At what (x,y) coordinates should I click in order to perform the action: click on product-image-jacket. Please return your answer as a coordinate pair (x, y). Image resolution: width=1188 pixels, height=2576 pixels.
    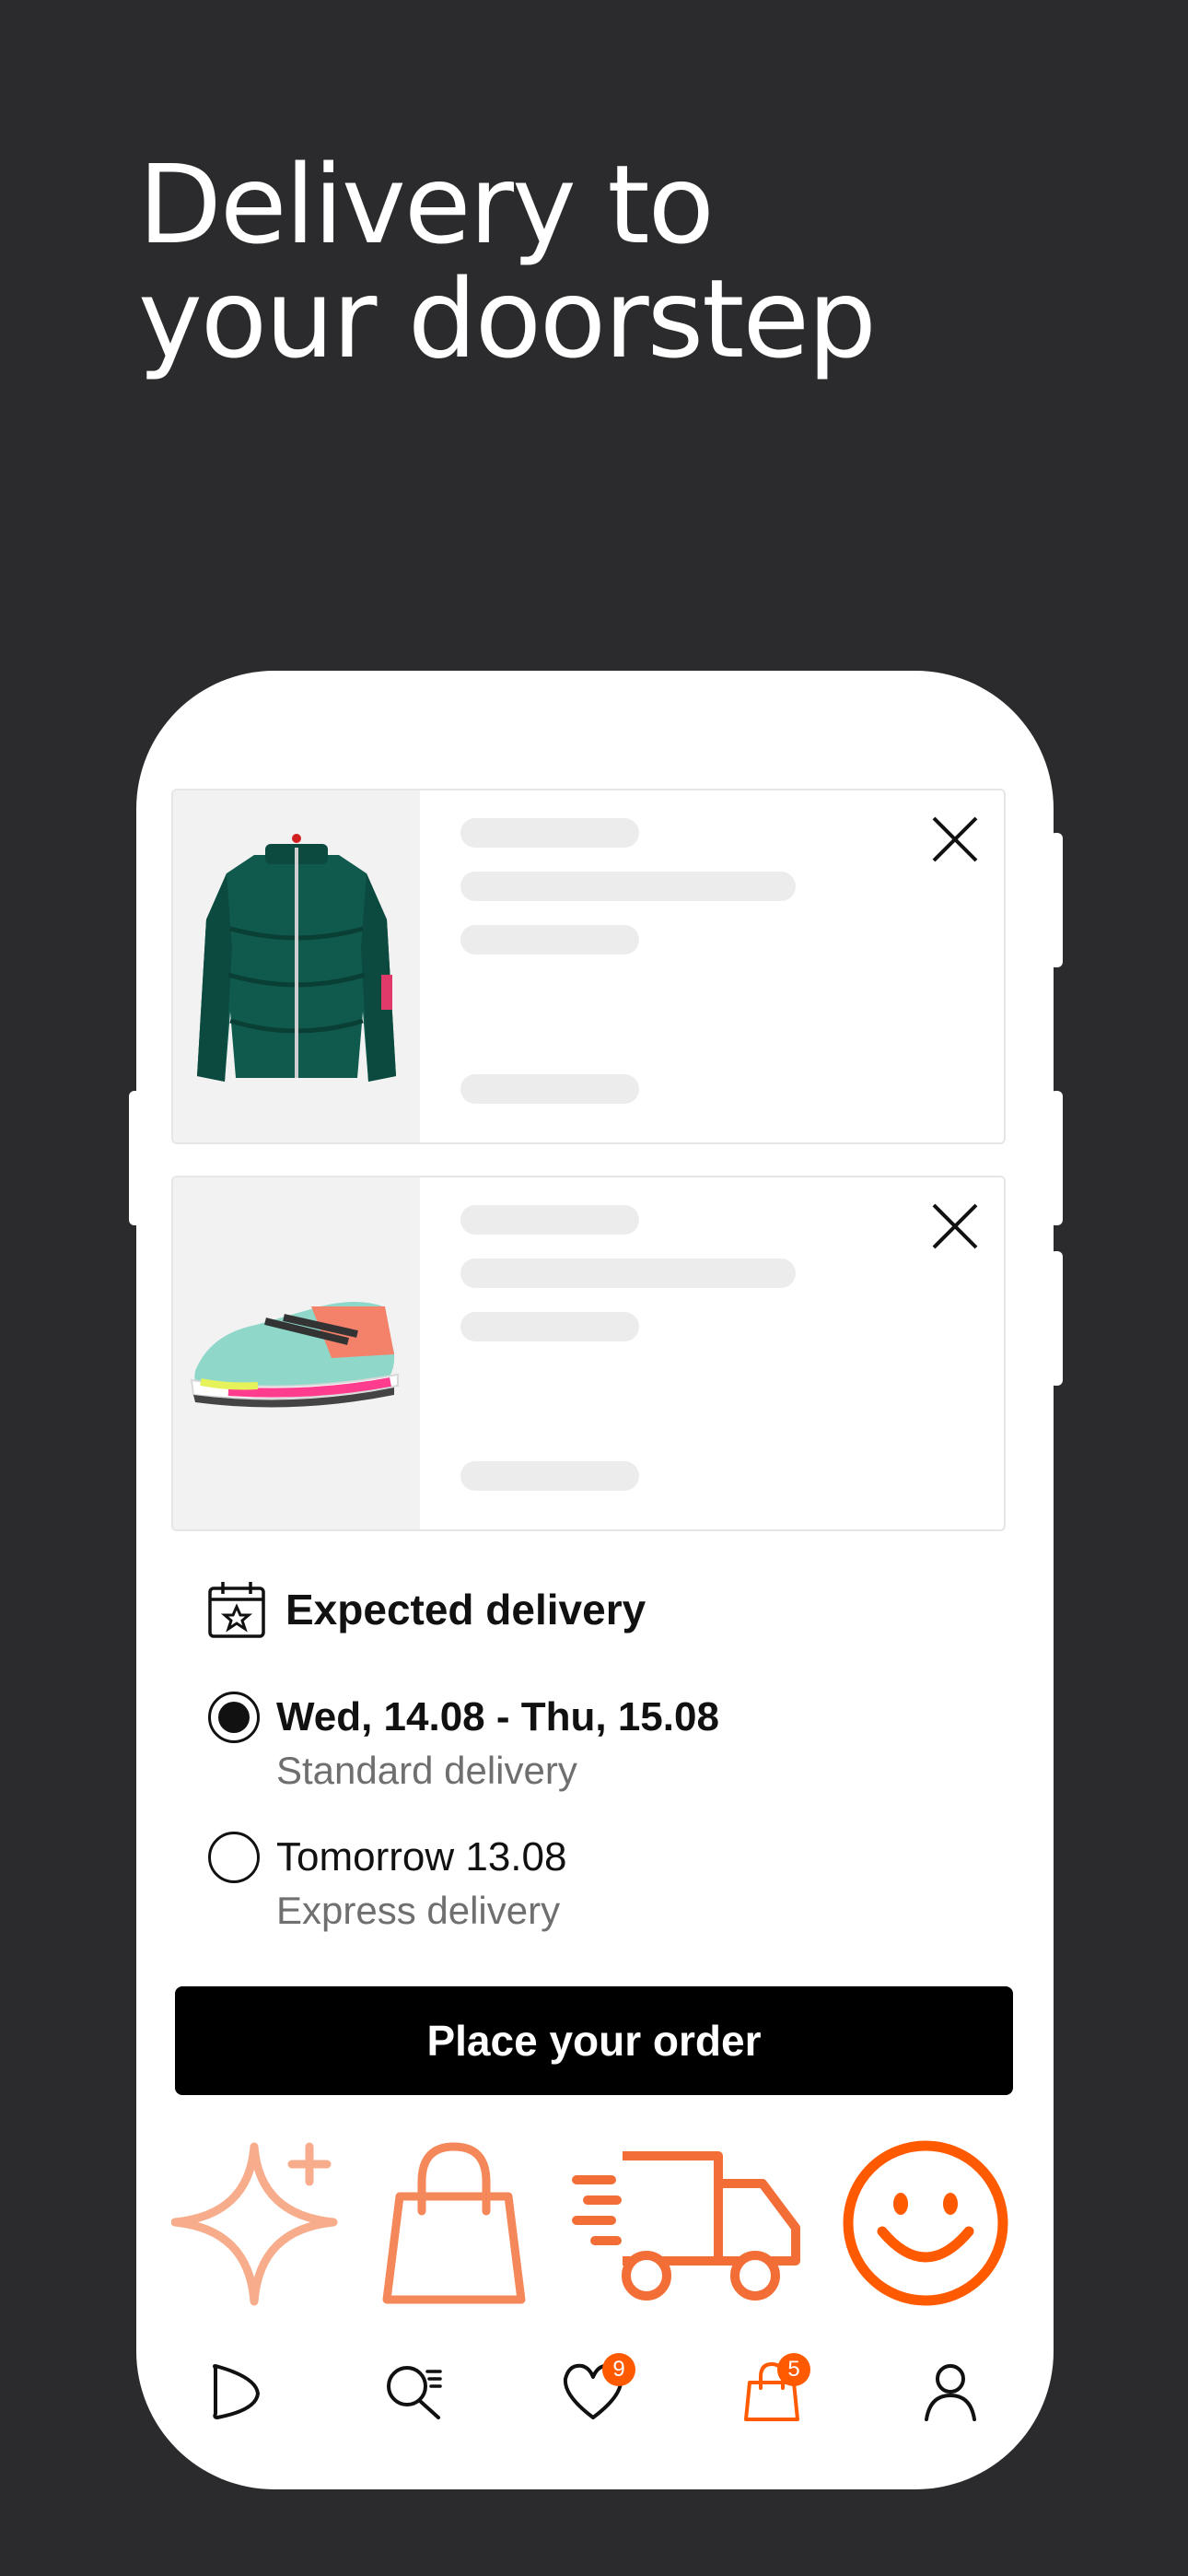
    Looking at the image, I should click on (296, 966).